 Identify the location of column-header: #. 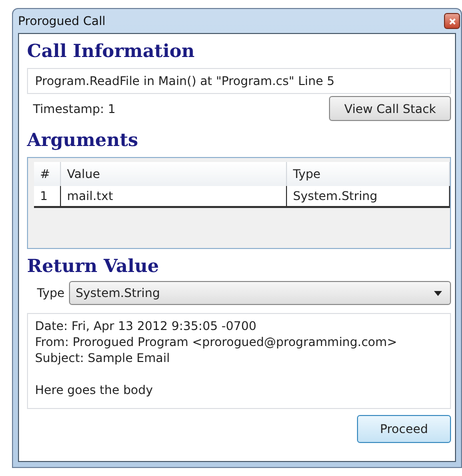
(47, 174).